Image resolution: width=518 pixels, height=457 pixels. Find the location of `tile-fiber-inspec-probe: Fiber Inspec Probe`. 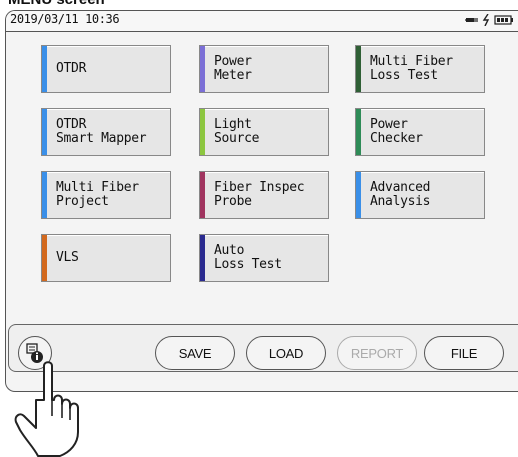

tile-fiber-inspec-probe: Fiber Inspec Probe is located at coordinates (264, 195).